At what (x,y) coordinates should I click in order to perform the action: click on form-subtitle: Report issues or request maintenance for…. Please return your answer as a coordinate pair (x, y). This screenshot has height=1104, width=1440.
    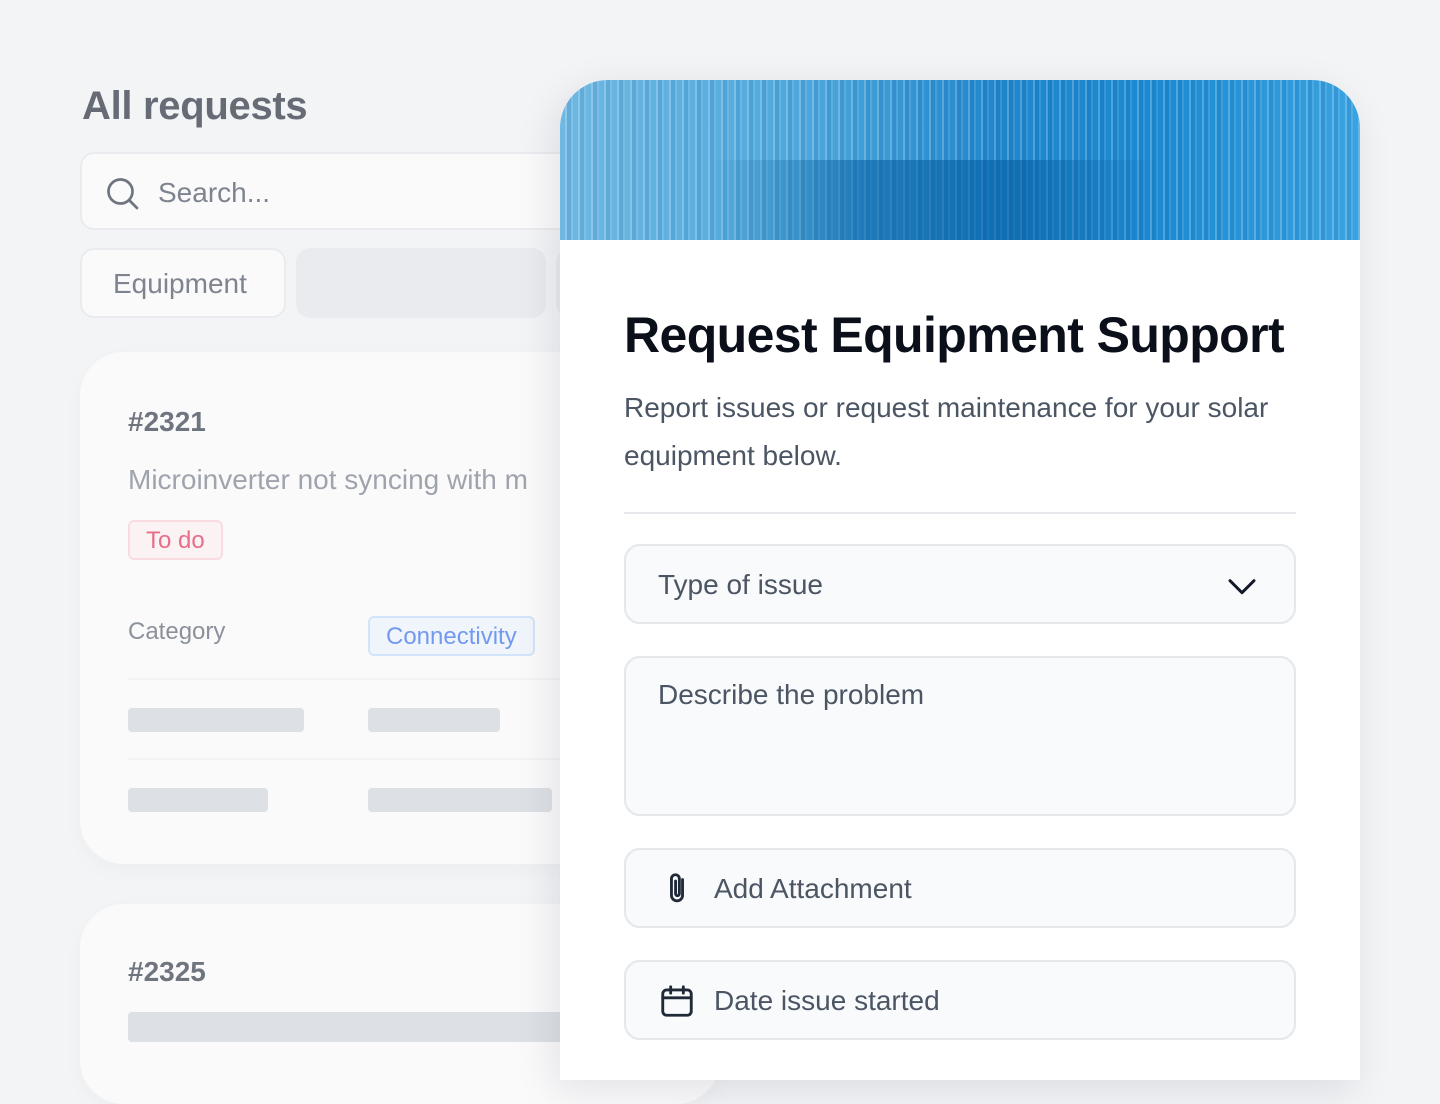
    Looking at the image, I should click on (946, 431).